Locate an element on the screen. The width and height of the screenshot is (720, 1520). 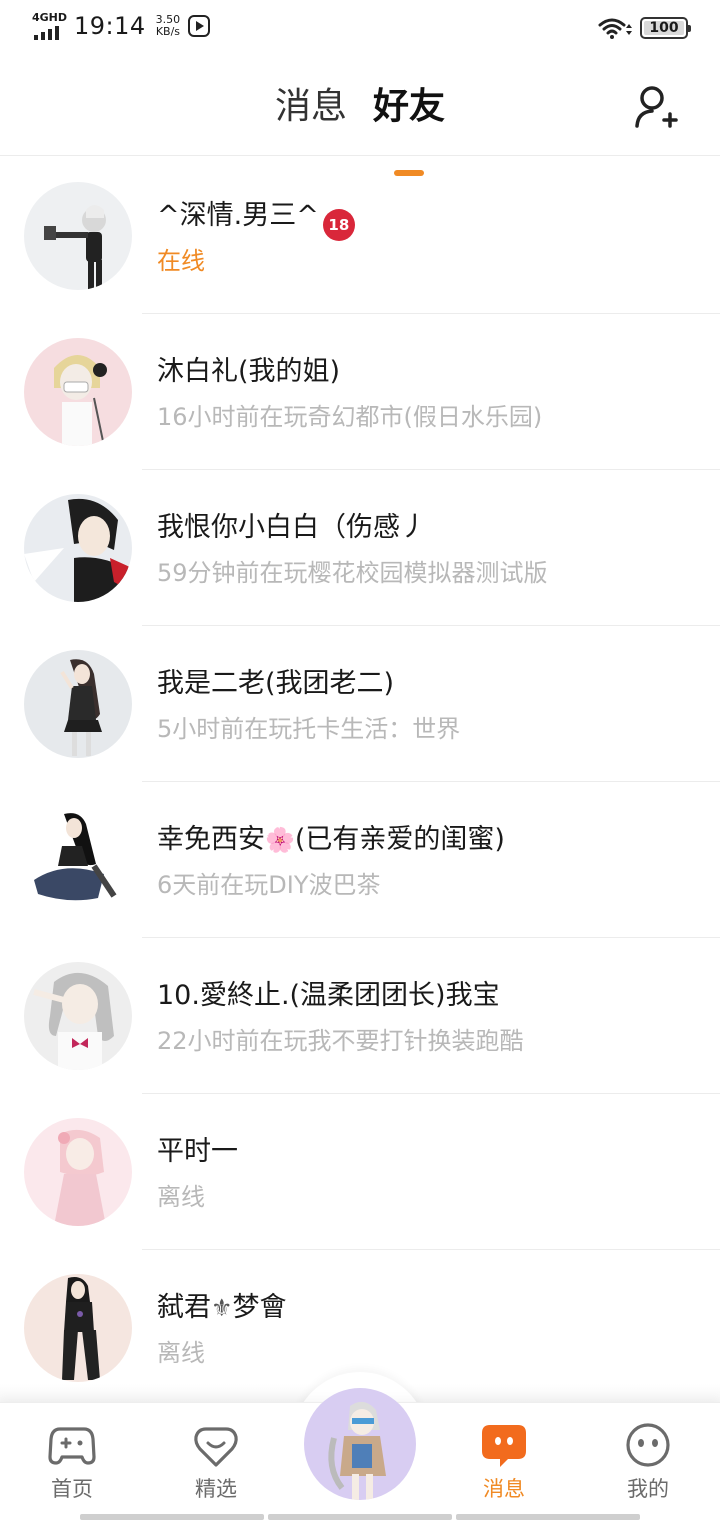
friend-status: 59分钟前在玩樱花校园模拟器测试版 is located at coordinates (352, 573).